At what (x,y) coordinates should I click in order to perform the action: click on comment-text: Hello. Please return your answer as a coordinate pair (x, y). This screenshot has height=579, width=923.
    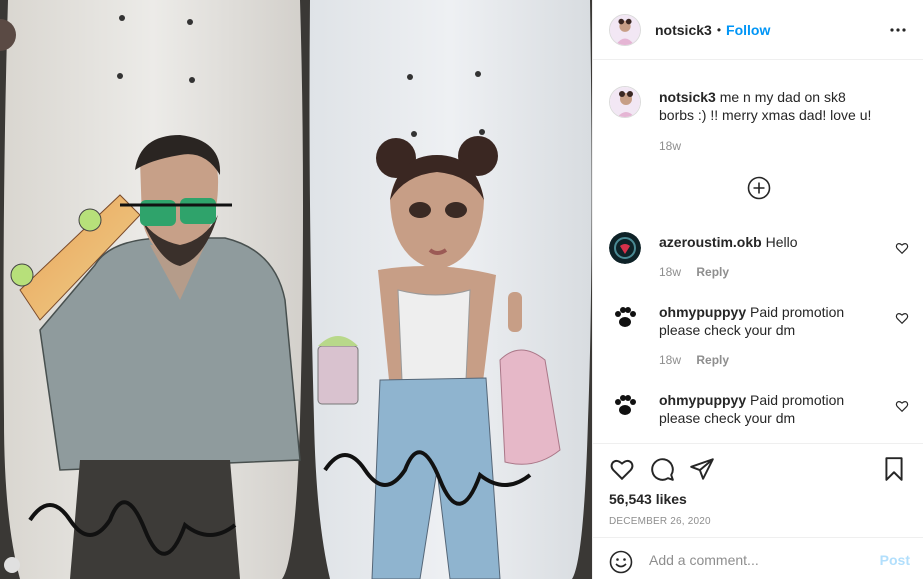
    Looking at the image, I should click on (781, 242).